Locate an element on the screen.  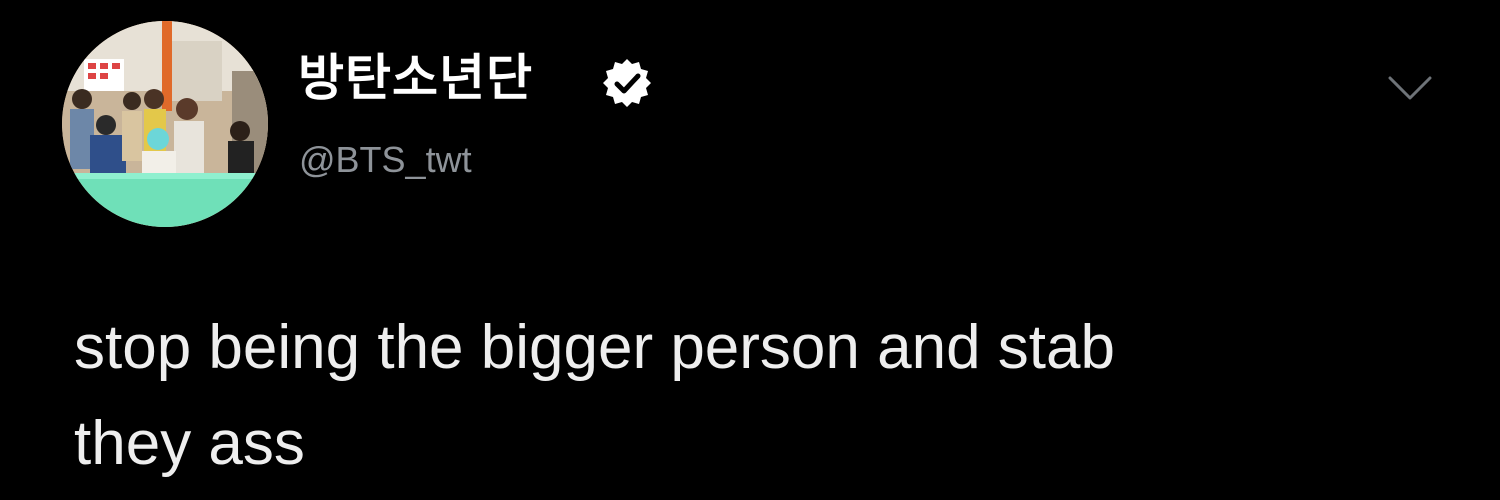
chevron-down-icon is located at coordinates (1410, 88).